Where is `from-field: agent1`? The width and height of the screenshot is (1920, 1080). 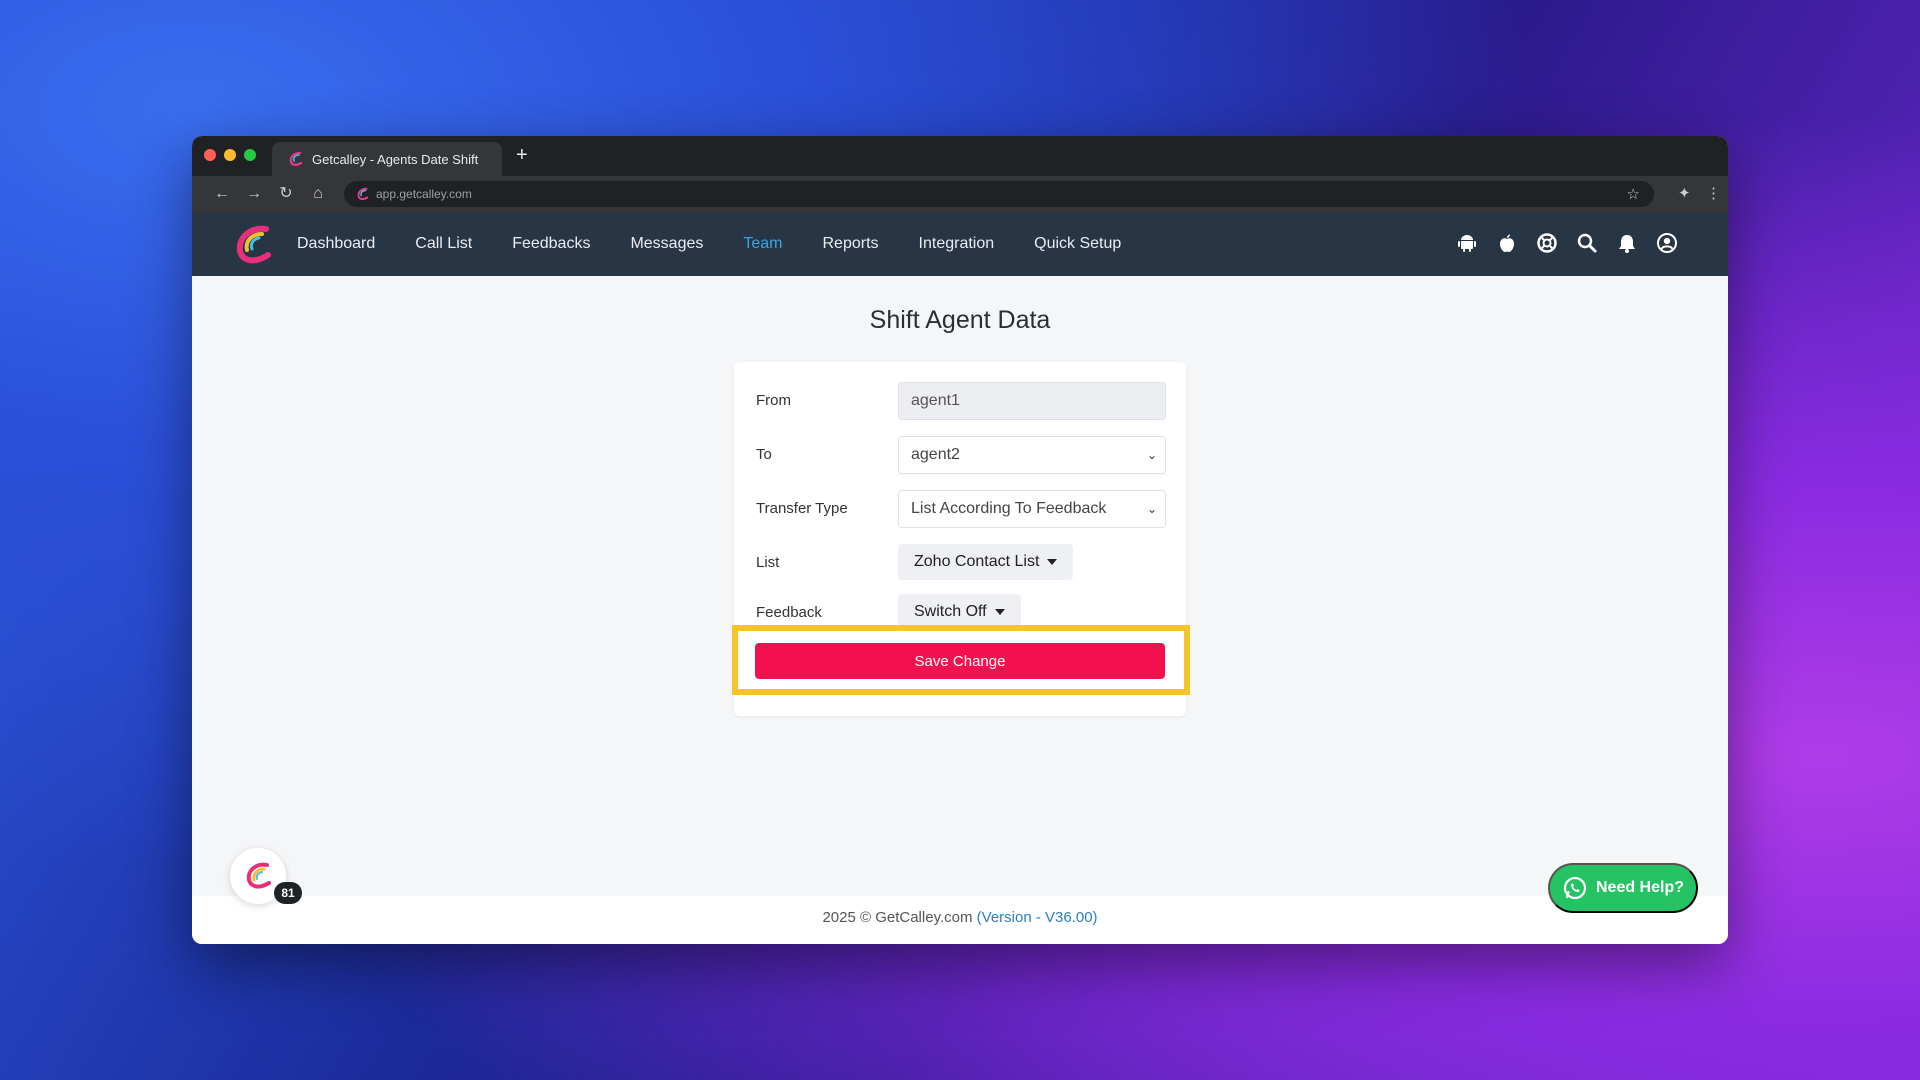 from-field: agent1 is located at coordinates (1032, 401).